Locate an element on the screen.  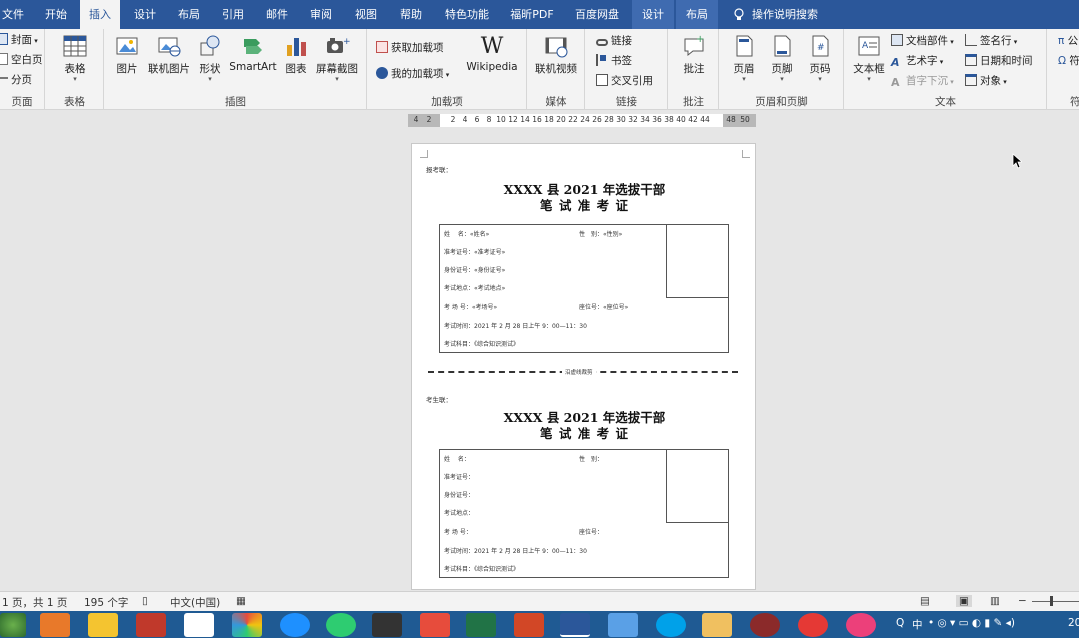
windows-taskbar: Q 中 • ◎ ▾ ▭ ◐ ▮ ✎ ◂) 20 is located at coordinates (539, 624).